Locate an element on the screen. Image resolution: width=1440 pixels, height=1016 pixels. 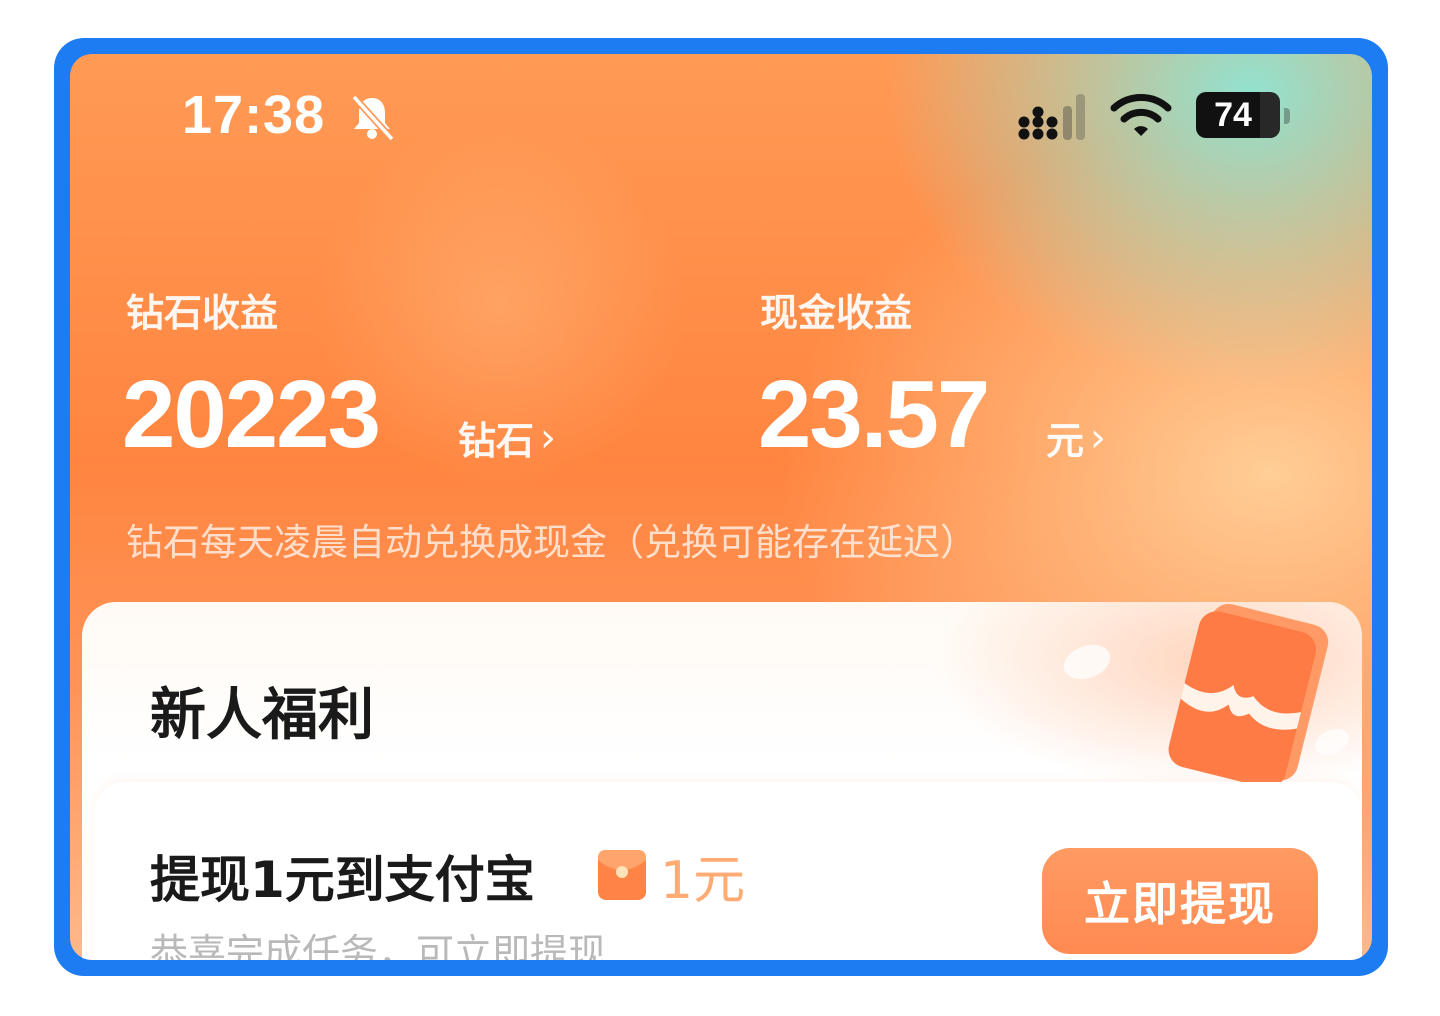
diamond-earnings-value: 20223 is located at coordinates (251, 415).